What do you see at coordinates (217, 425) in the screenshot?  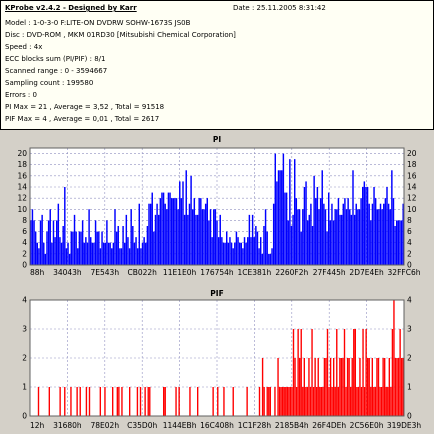 I see `x-tick-label: 16C408h` at bounding box center [217, 425].